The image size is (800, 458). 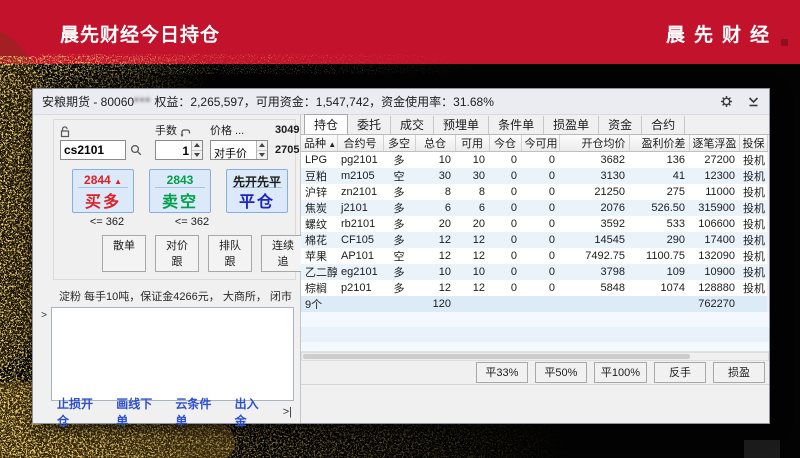 What do you see at coordinates (197, 145) in the screenshot?
I see `qty-up-icon` at bounding box center [197, 145].